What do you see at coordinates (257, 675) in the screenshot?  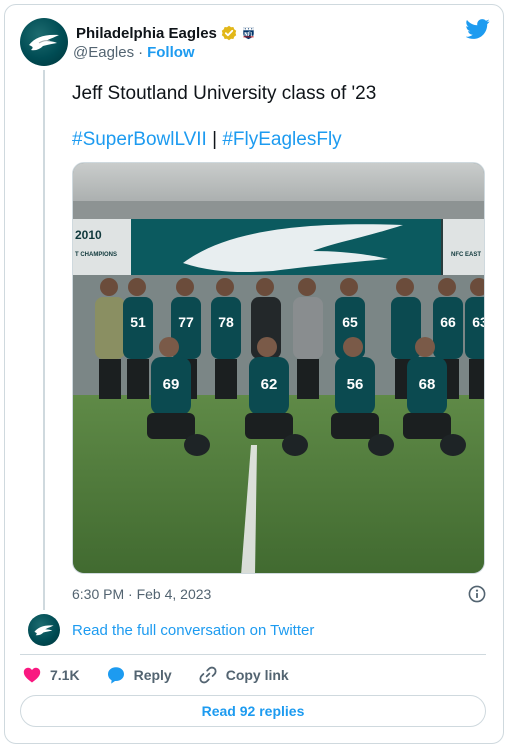 I see `copy-link-label: Copy link` at bounding box center [257, 675].